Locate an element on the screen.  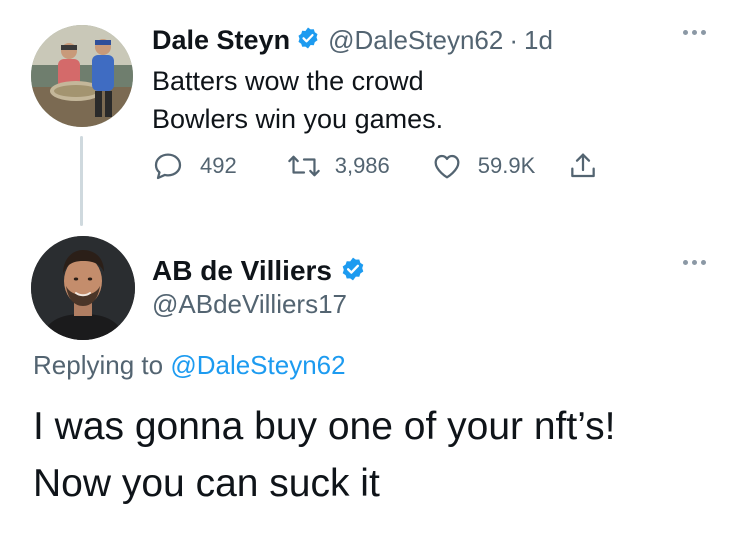
ab-de-villiers-avatar is located at coordinates (83, 288).